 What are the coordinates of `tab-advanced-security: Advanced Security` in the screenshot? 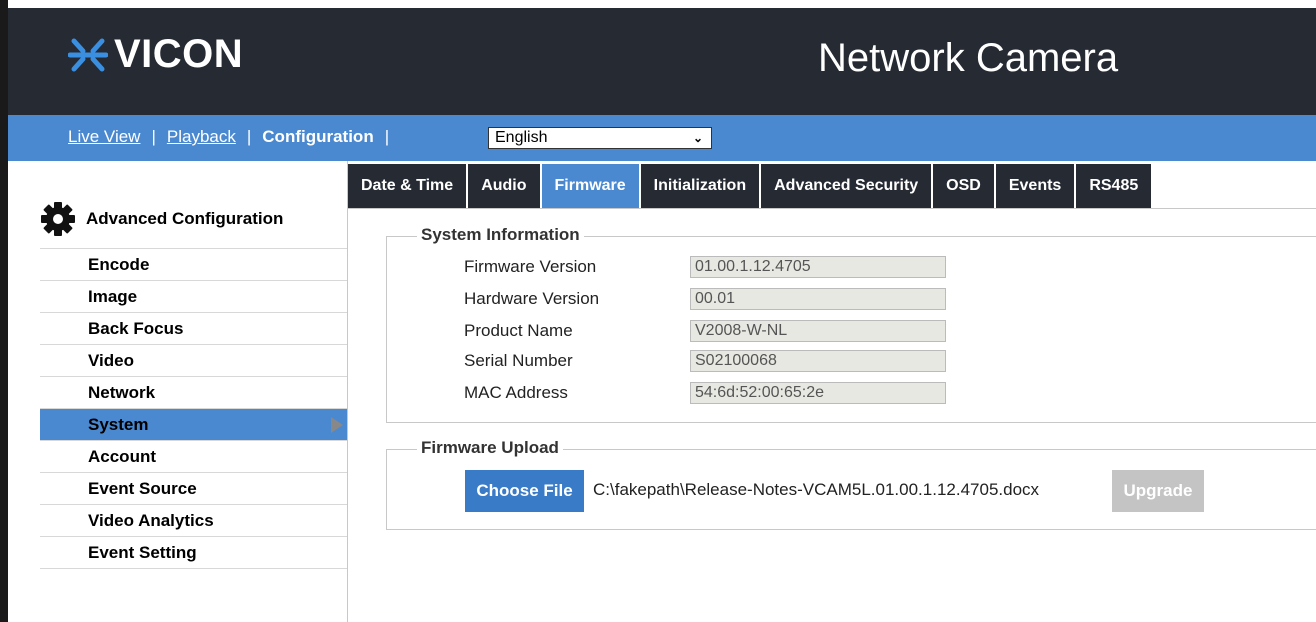 It's located at (846, 186).